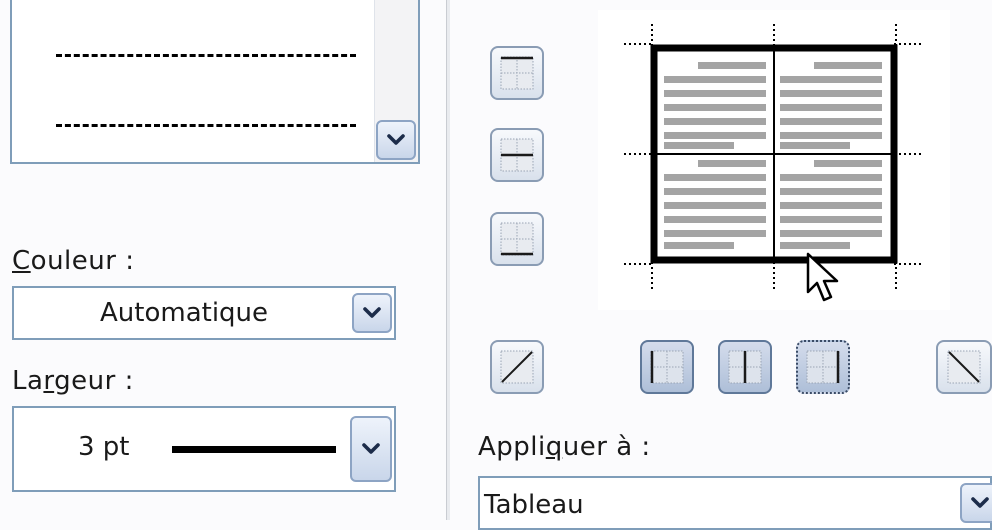 This screenshot has height=530, width=992. I want to click on border-bottom-icon, so click(517, 239).